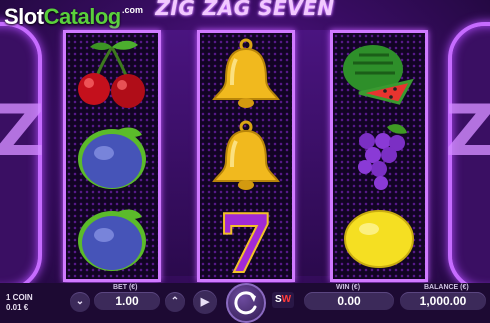 The height and width of the screenshot is (323, 490). Describe the element at coordinates (286, 299) in the screenshot. I see `turbo-label-right: W` at that location.